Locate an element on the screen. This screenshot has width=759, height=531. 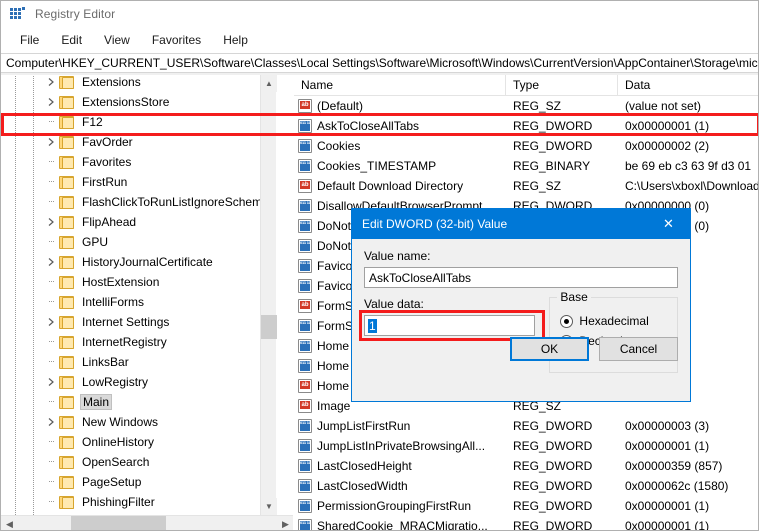
tree-item-label: LowRegistry is located at coordinates (115, 382).